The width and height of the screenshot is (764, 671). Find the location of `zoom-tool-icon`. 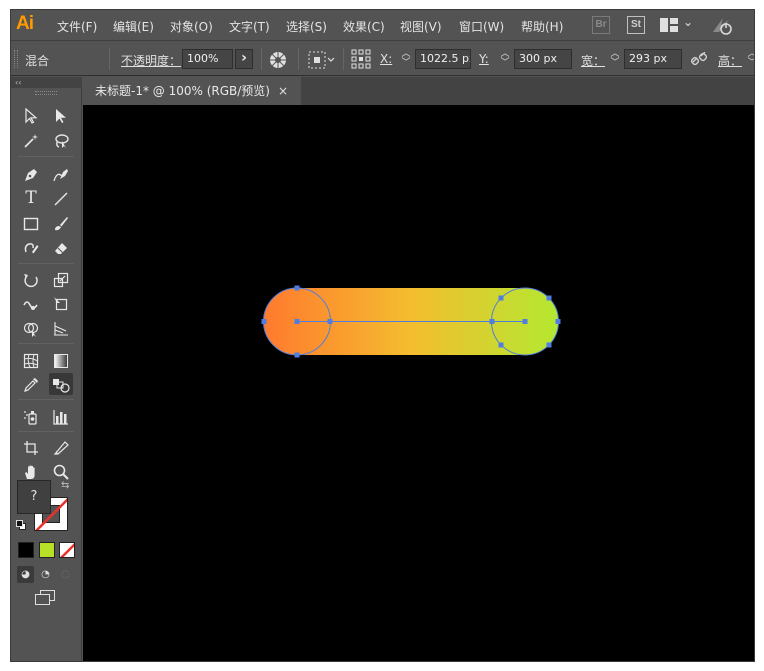

zoom-tool-icon is located at coordinates (61, 471).